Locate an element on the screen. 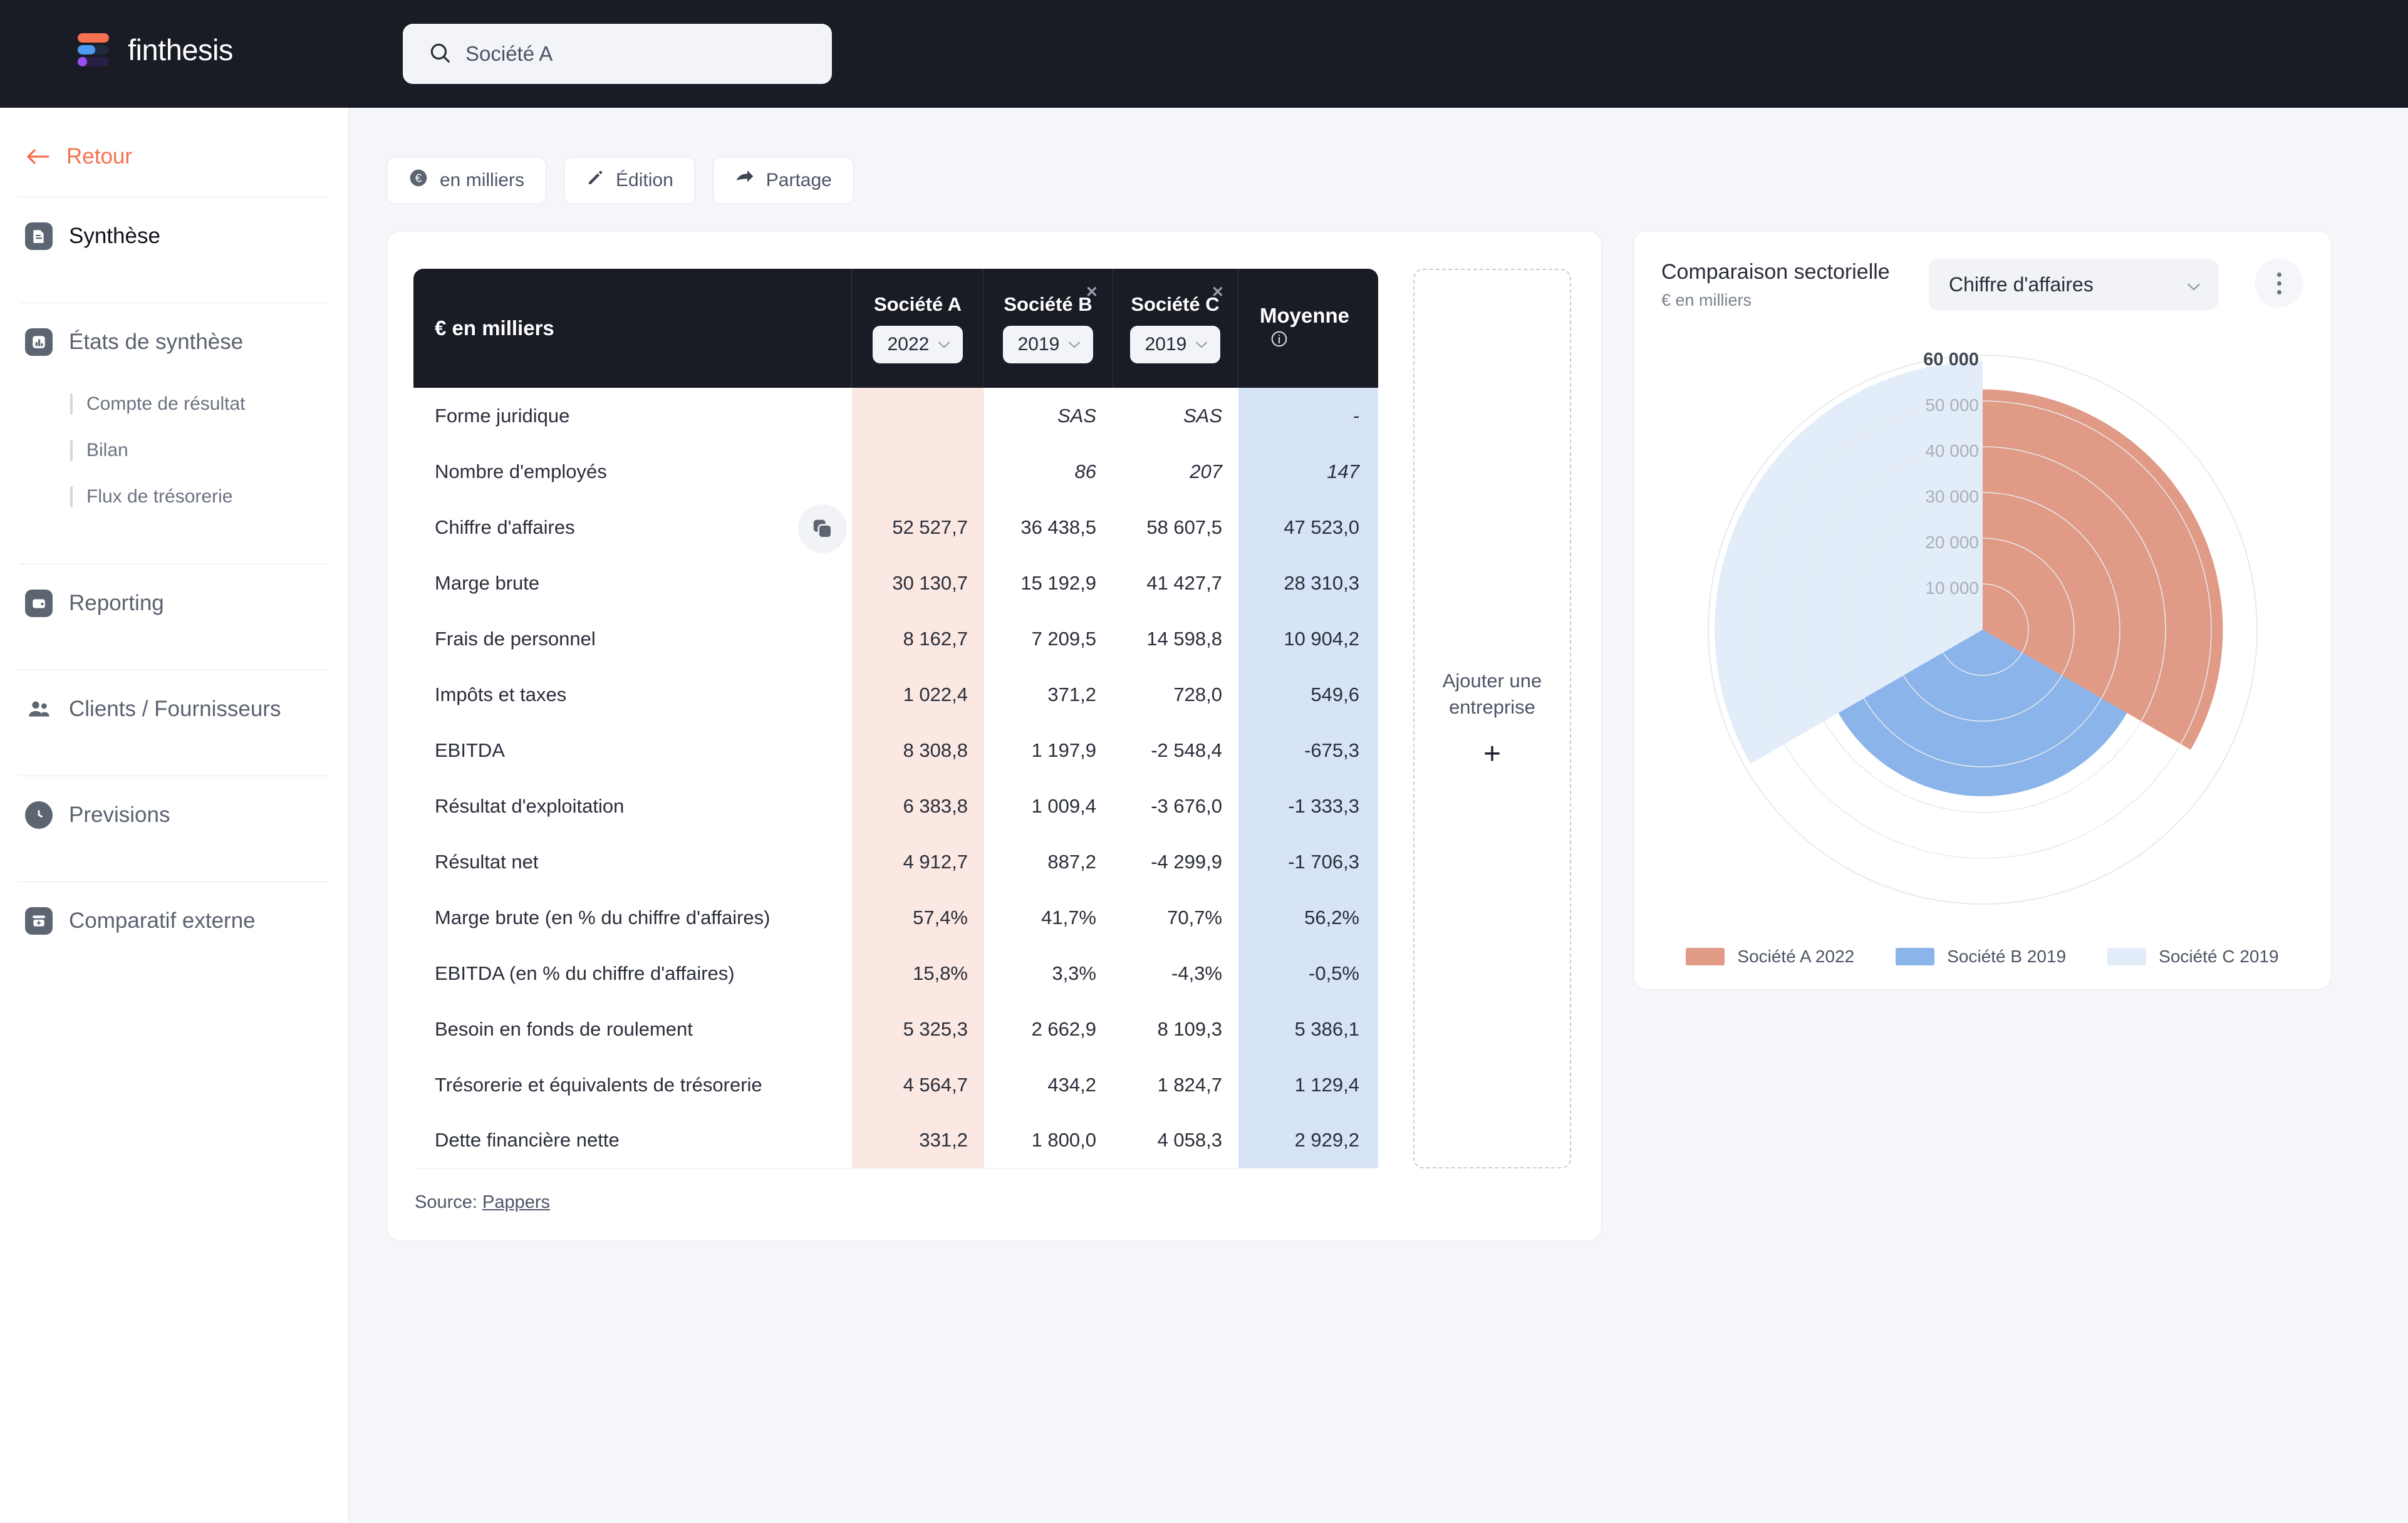 The height and width of the screenshot is (1523, 2408). sidebar-subitem-flux-de-tresorerie: Flux de trésorerie is located at coordinates (209, 497).